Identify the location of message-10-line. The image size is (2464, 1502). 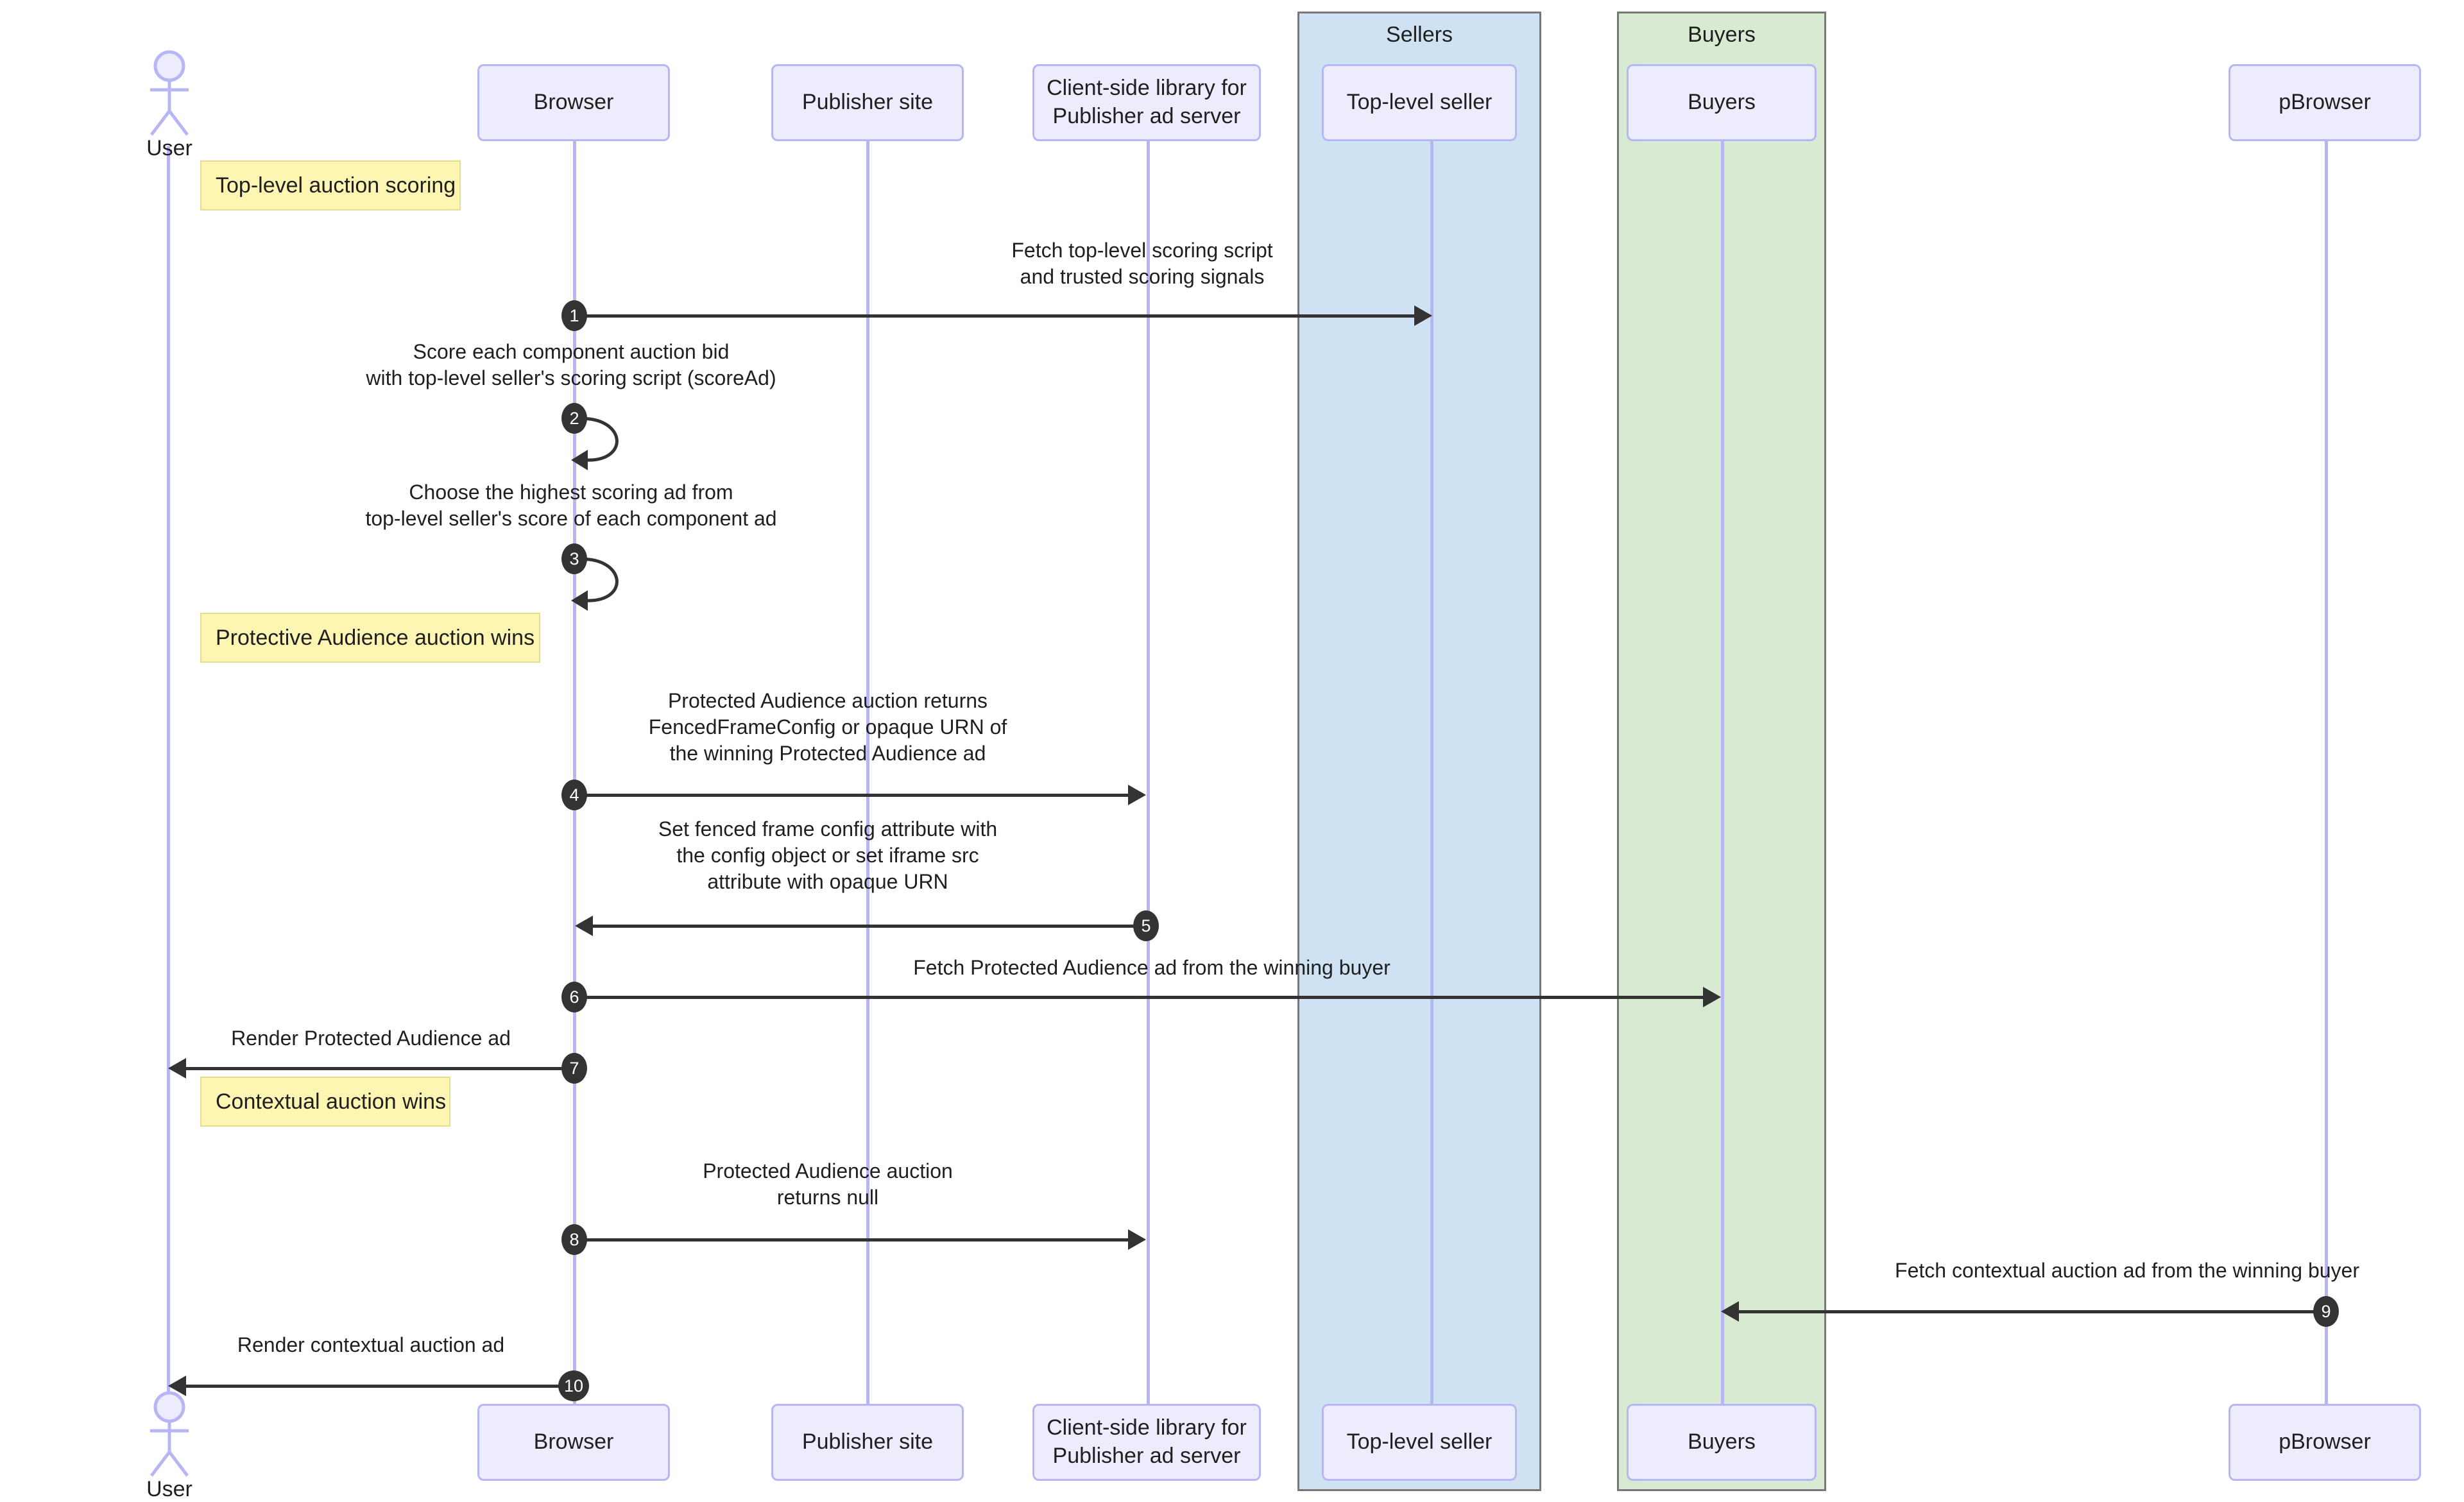
(381, 1386).